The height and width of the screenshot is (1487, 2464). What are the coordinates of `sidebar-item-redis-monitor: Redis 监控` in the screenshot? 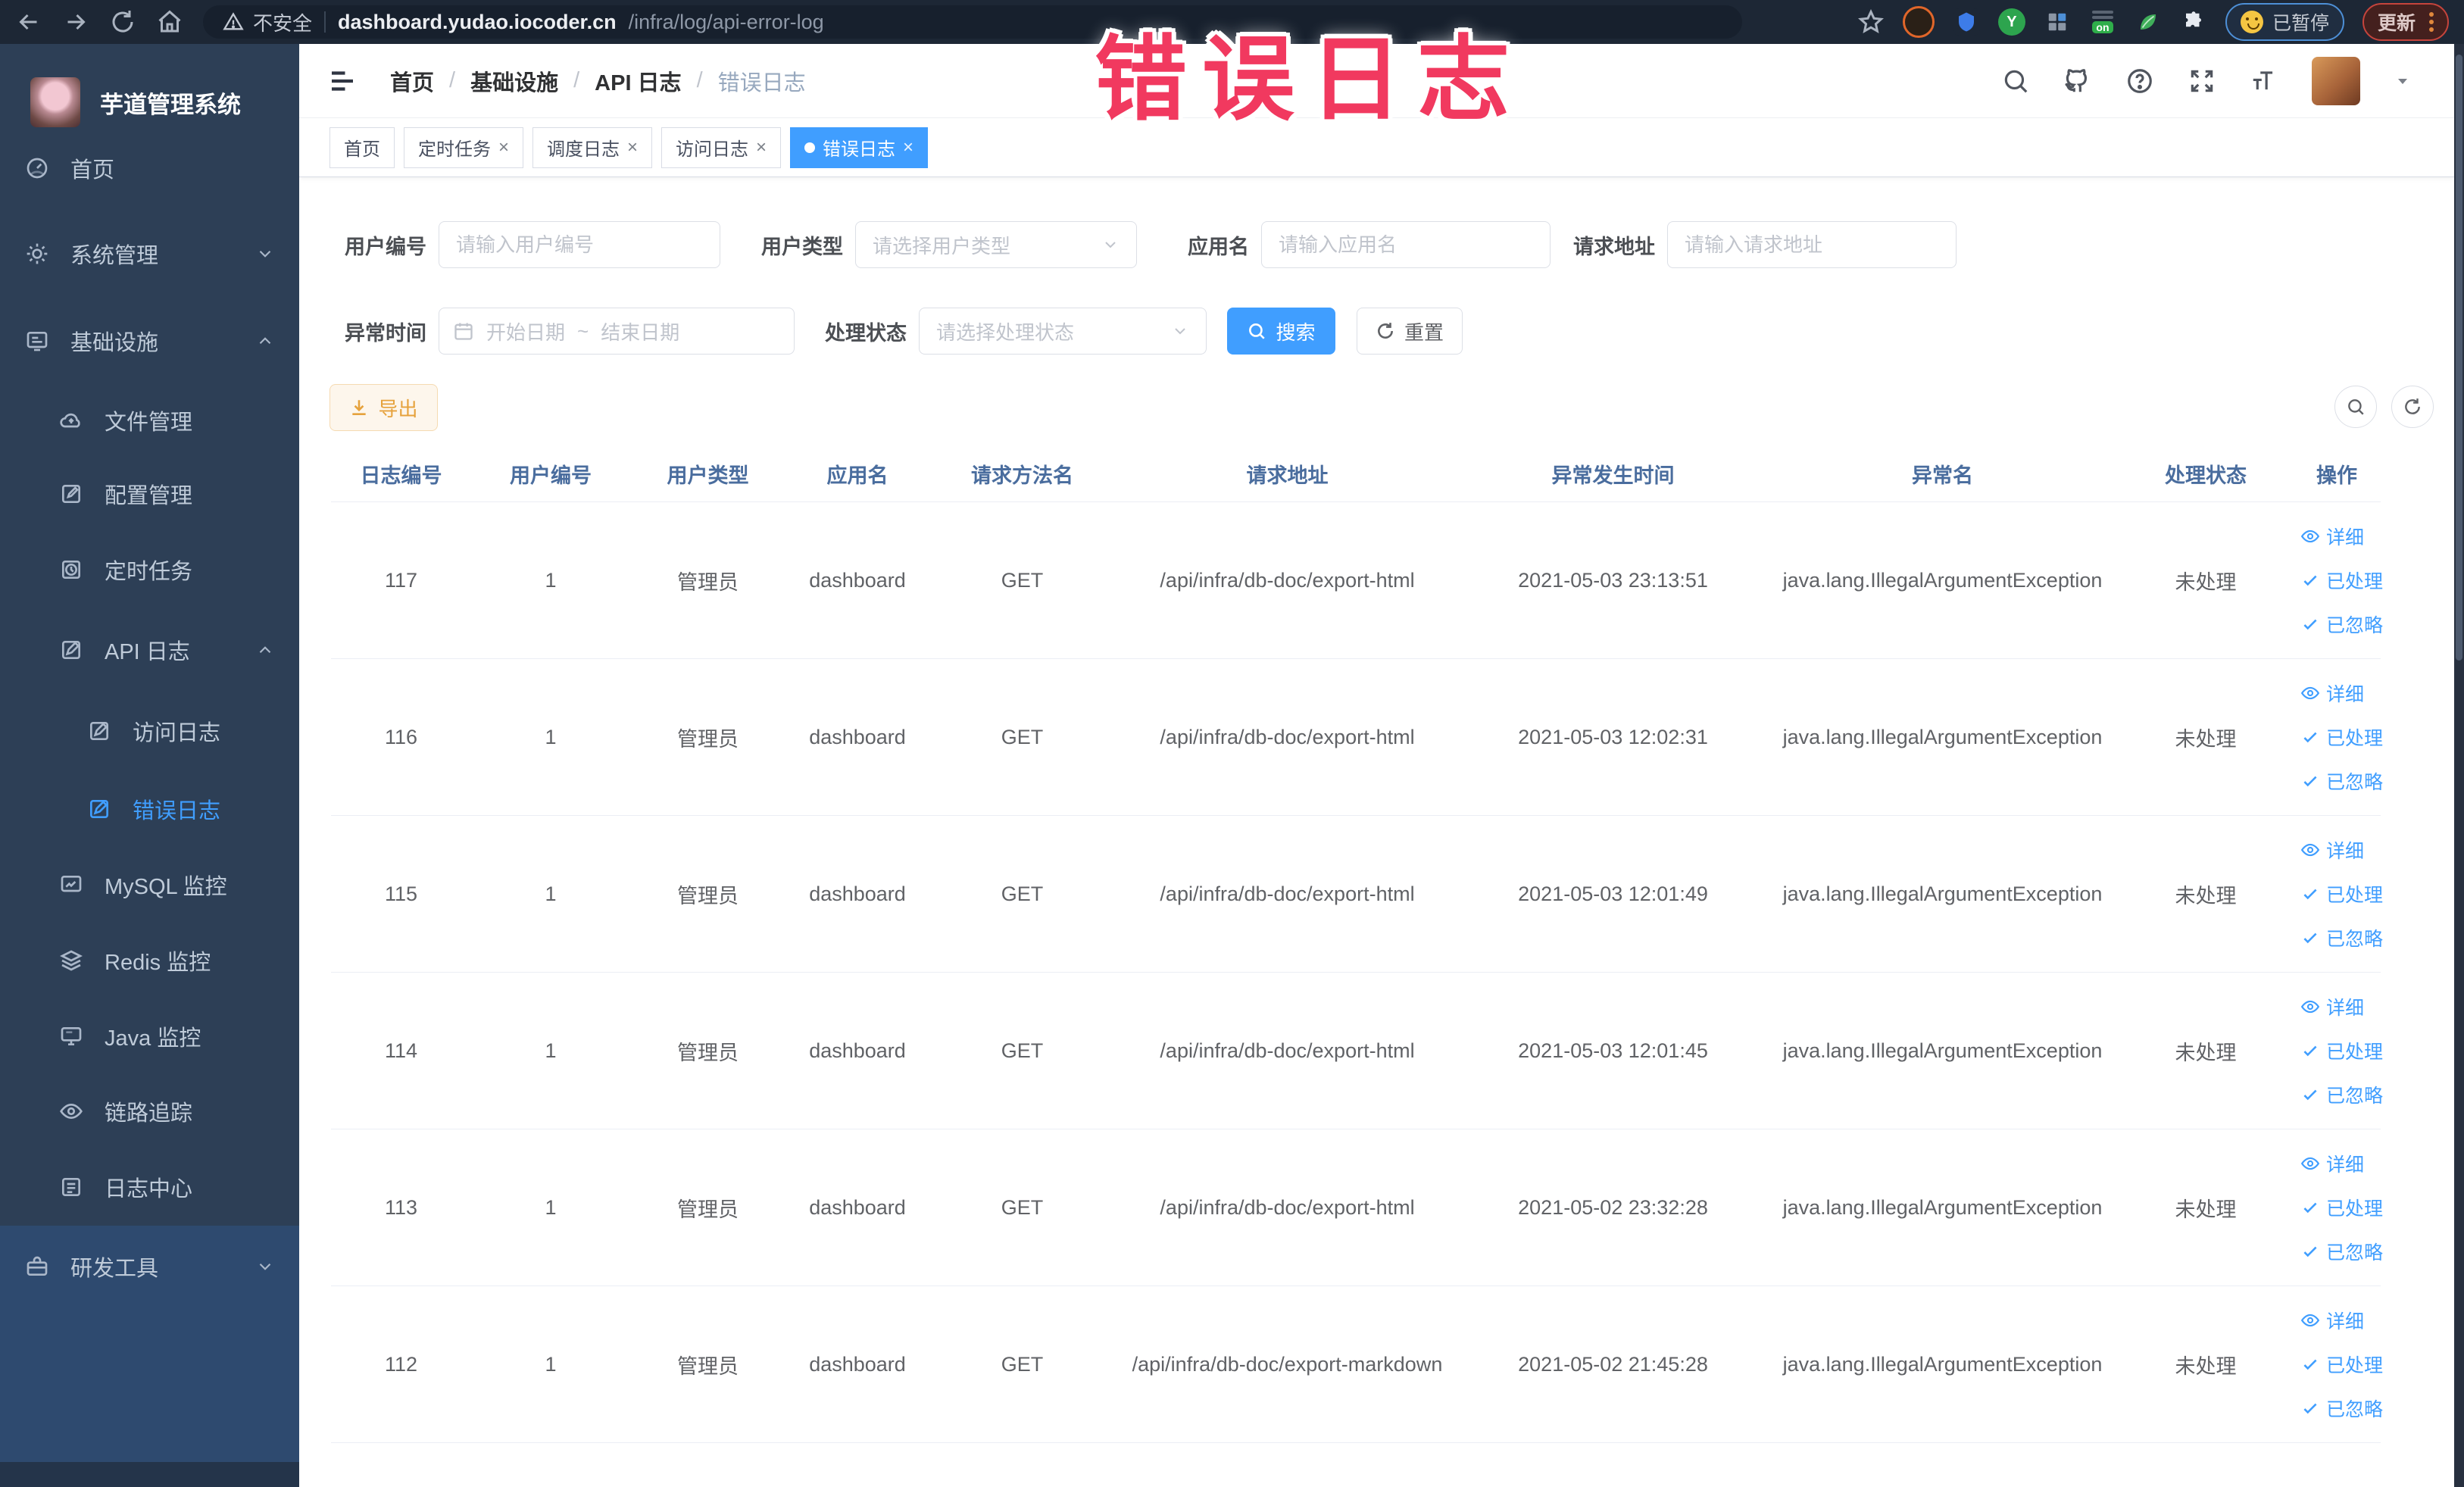 It's located at (149, 960).